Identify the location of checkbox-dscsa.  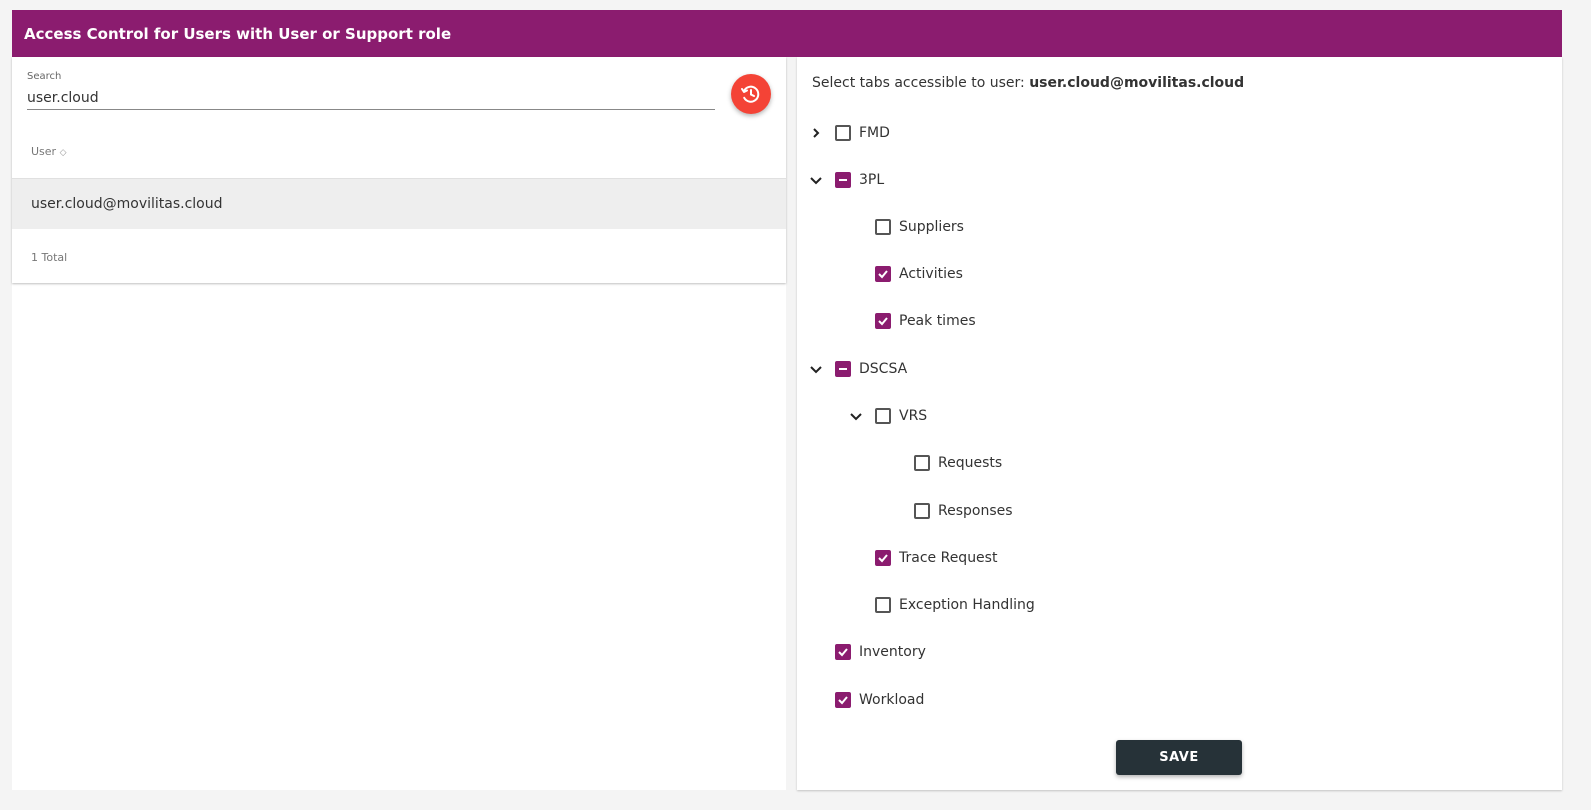
(843, 369).